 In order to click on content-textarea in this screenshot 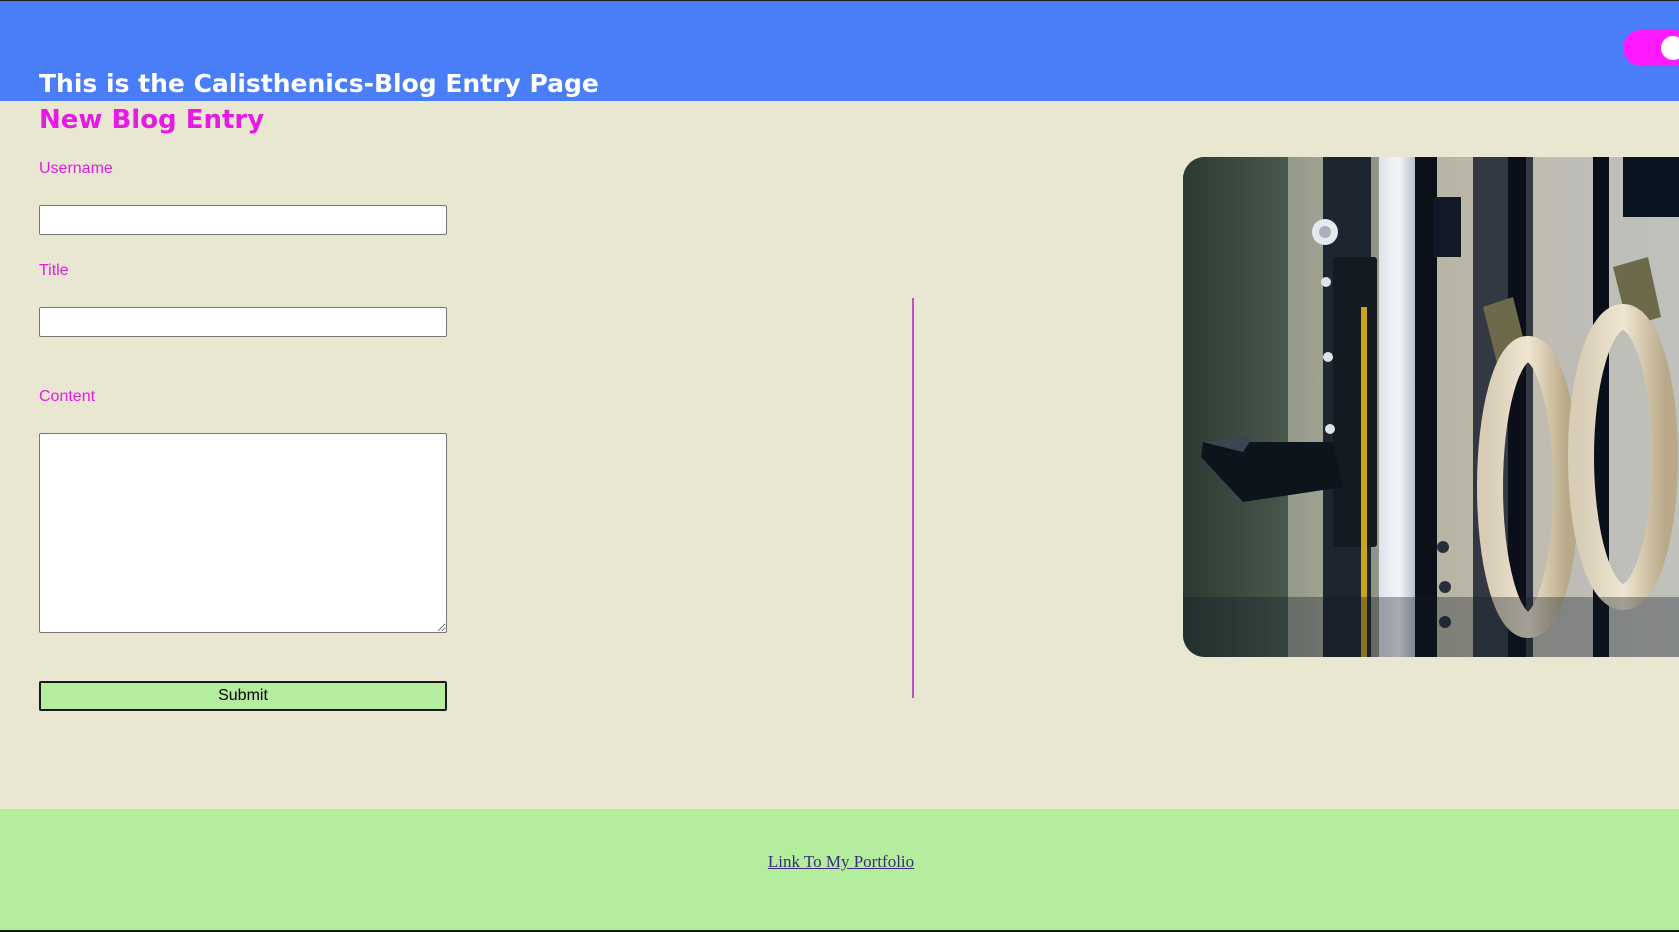, I will do `click(243, 533)`.